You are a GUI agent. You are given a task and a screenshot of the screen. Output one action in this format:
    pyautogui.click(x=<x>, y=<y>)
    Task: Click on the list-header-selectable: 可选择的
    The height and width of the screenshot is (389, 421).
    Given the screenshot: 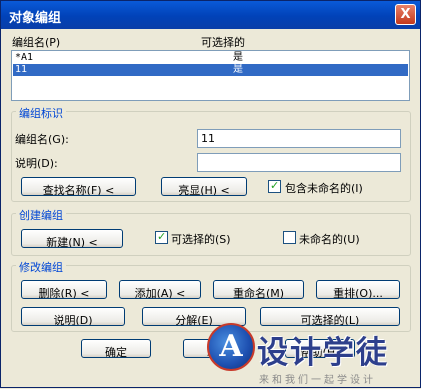 What is the action you would take?
    pyautogui.click(x=223, y=42)
    